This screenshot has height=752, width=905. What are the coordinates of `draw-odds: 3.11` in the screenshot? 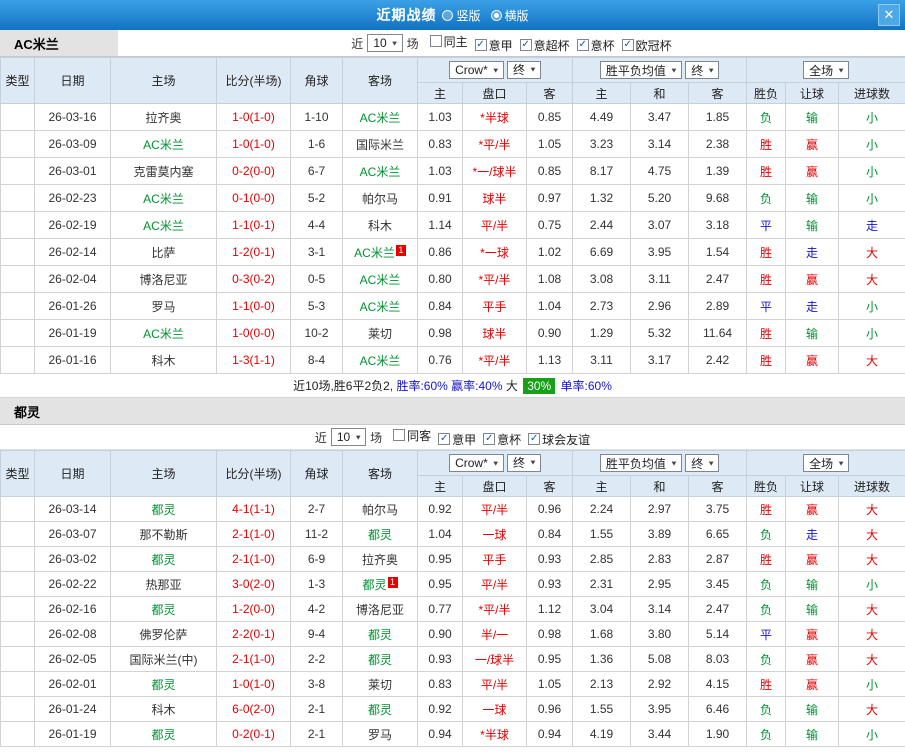 It's located at (660, 279).